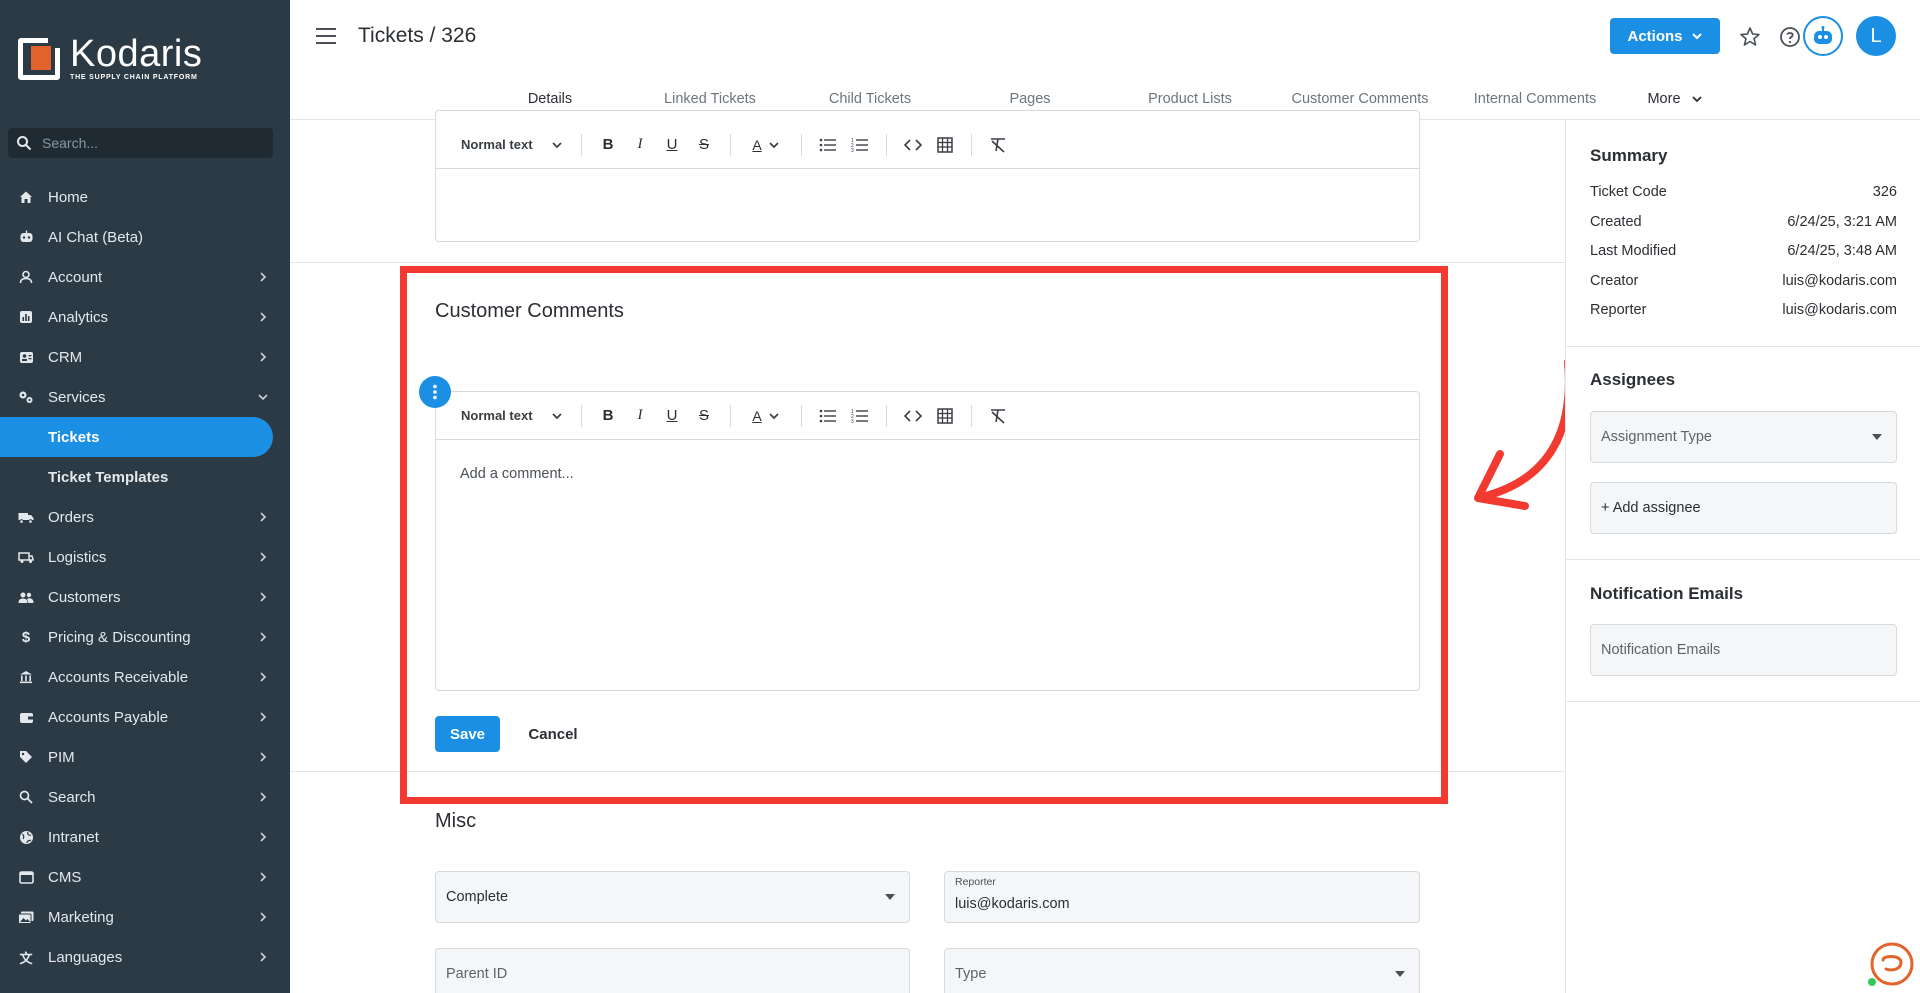 The image size is (1920, 993). I want to click on support-chat-icon, so click(1890, 964).